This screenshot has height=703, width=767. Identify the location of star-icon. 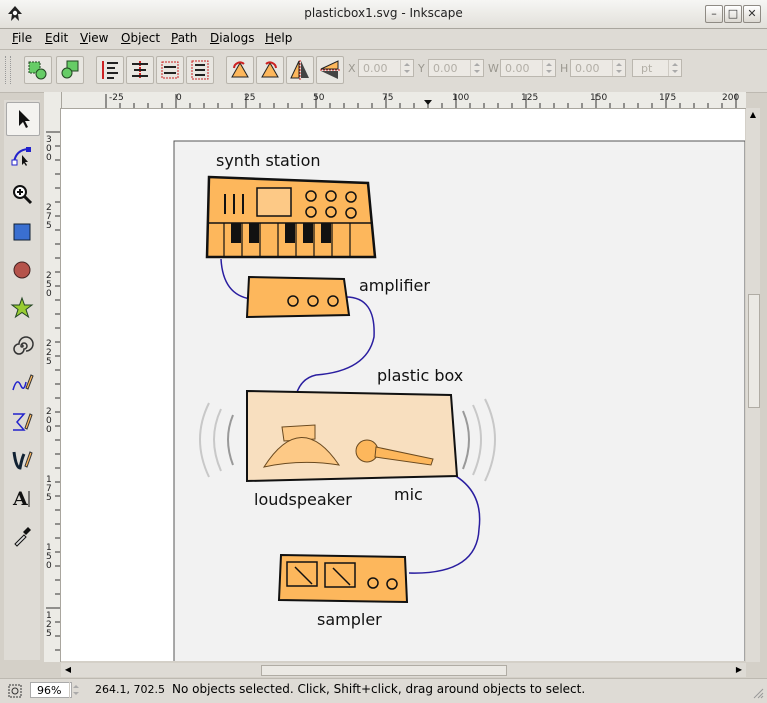
(22, 307).